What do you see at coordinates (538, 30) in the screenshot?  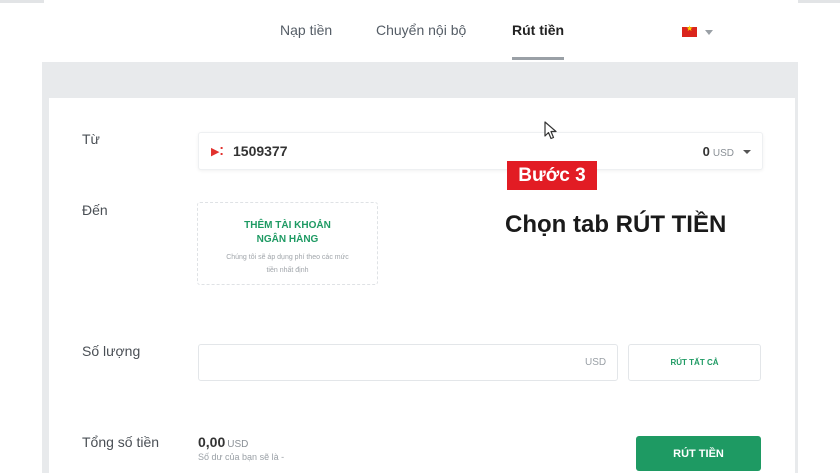 I see `tab-withdraw: Rút tiền` at bounding box center [538, 30].